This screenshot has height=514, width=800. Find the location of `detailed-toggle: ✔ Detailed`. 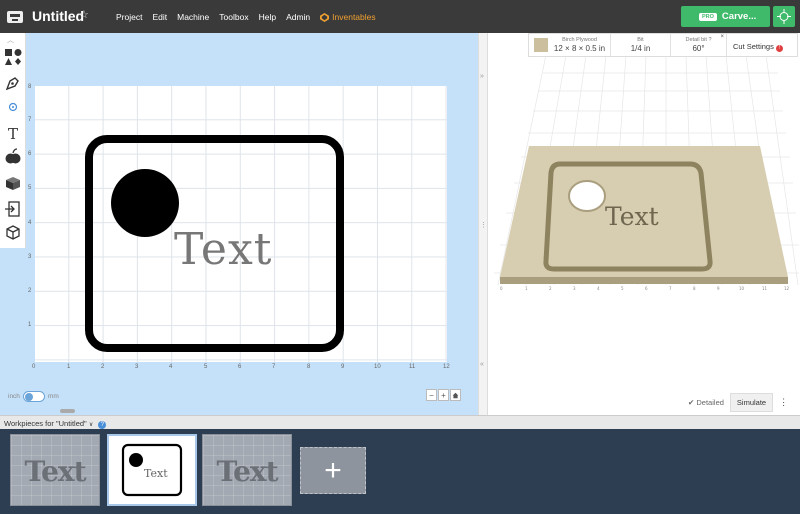

detailed-toggle: ✔ Detailed is located at coordinates (706, 402).